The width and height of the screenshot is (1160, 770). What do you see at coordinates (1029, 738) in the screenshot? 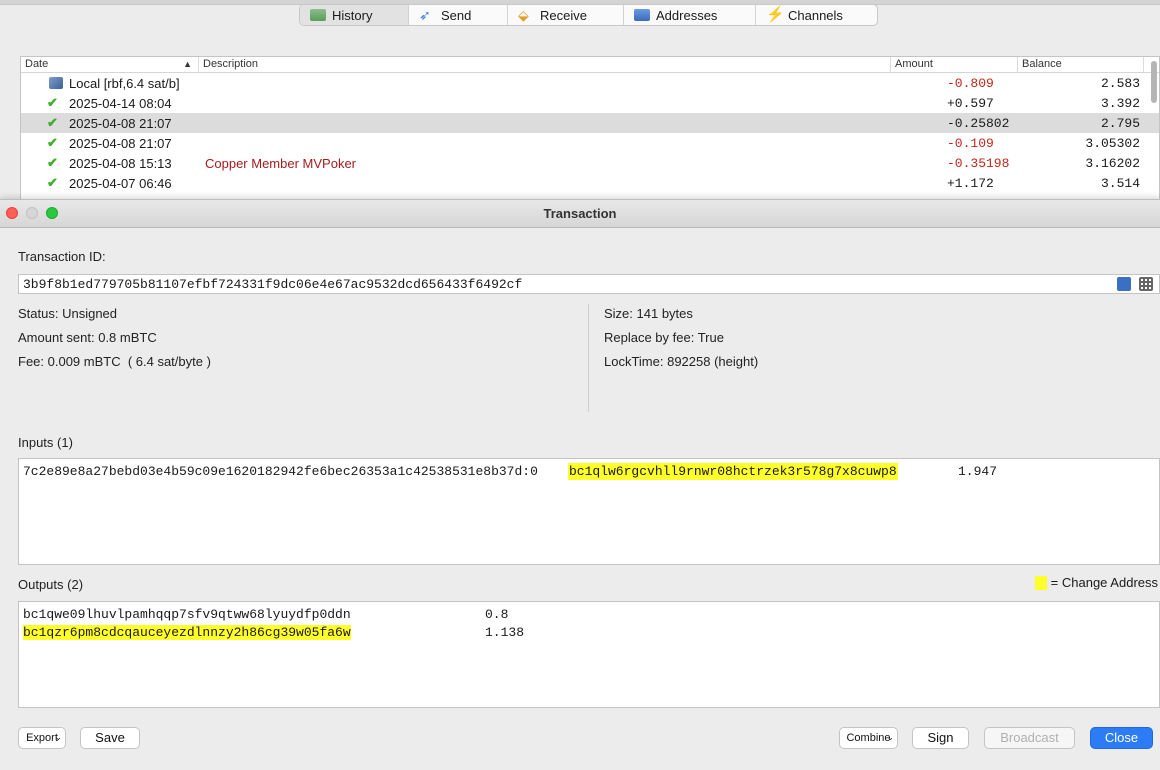
I see `broadcast-button: Broadcast` at bounding box center [1029, 738].